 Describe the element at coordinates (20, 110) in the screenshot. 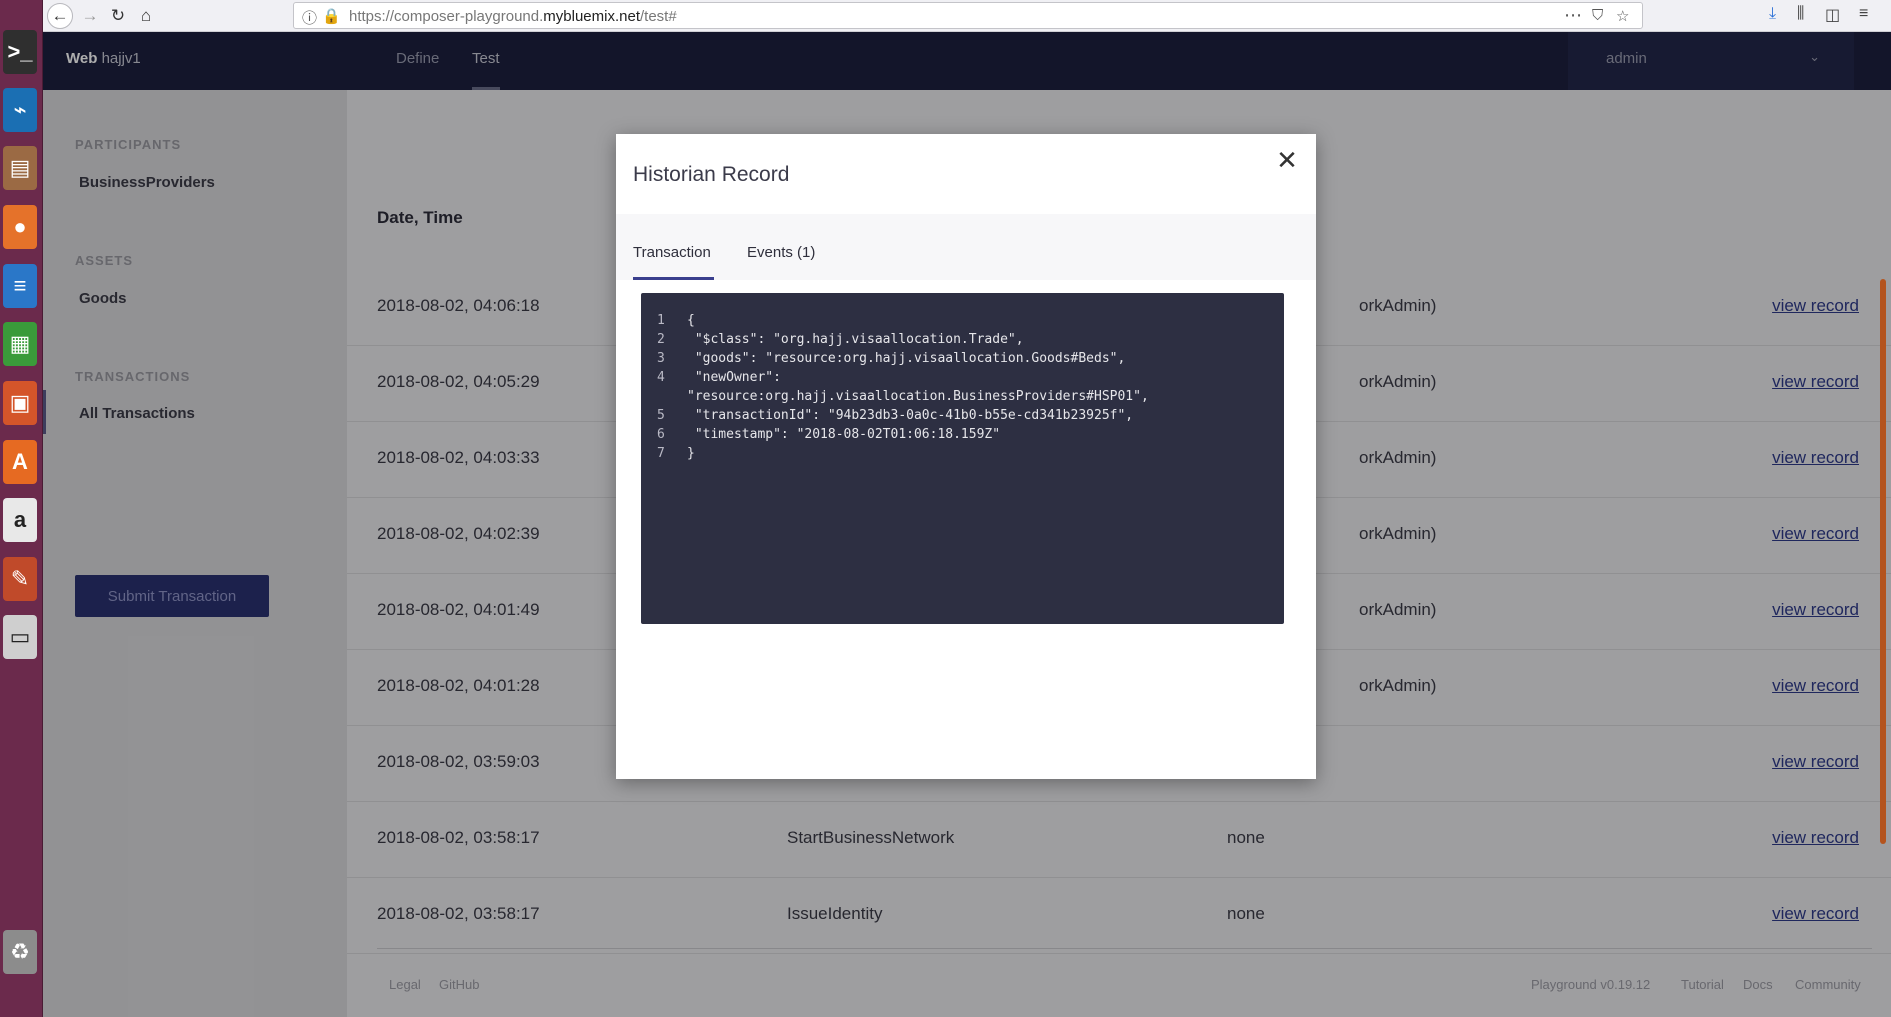

I see `vscode-icon: ⌁` at that location.